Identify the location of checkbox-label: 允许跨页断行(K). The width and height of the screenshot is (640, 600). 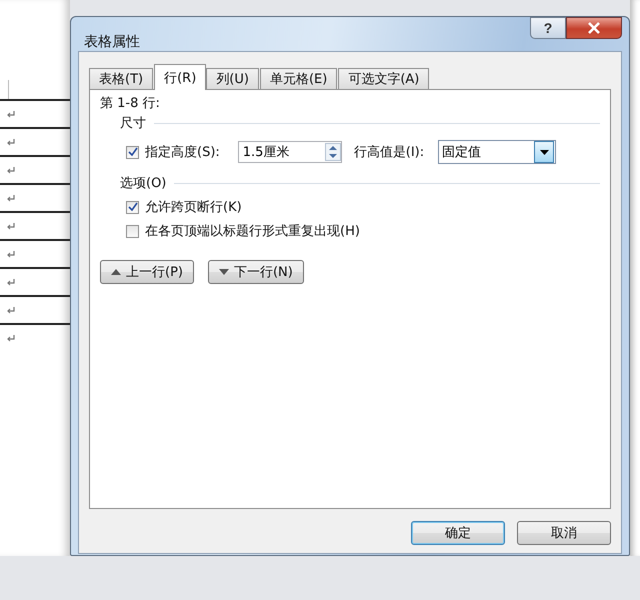
(193, 207).